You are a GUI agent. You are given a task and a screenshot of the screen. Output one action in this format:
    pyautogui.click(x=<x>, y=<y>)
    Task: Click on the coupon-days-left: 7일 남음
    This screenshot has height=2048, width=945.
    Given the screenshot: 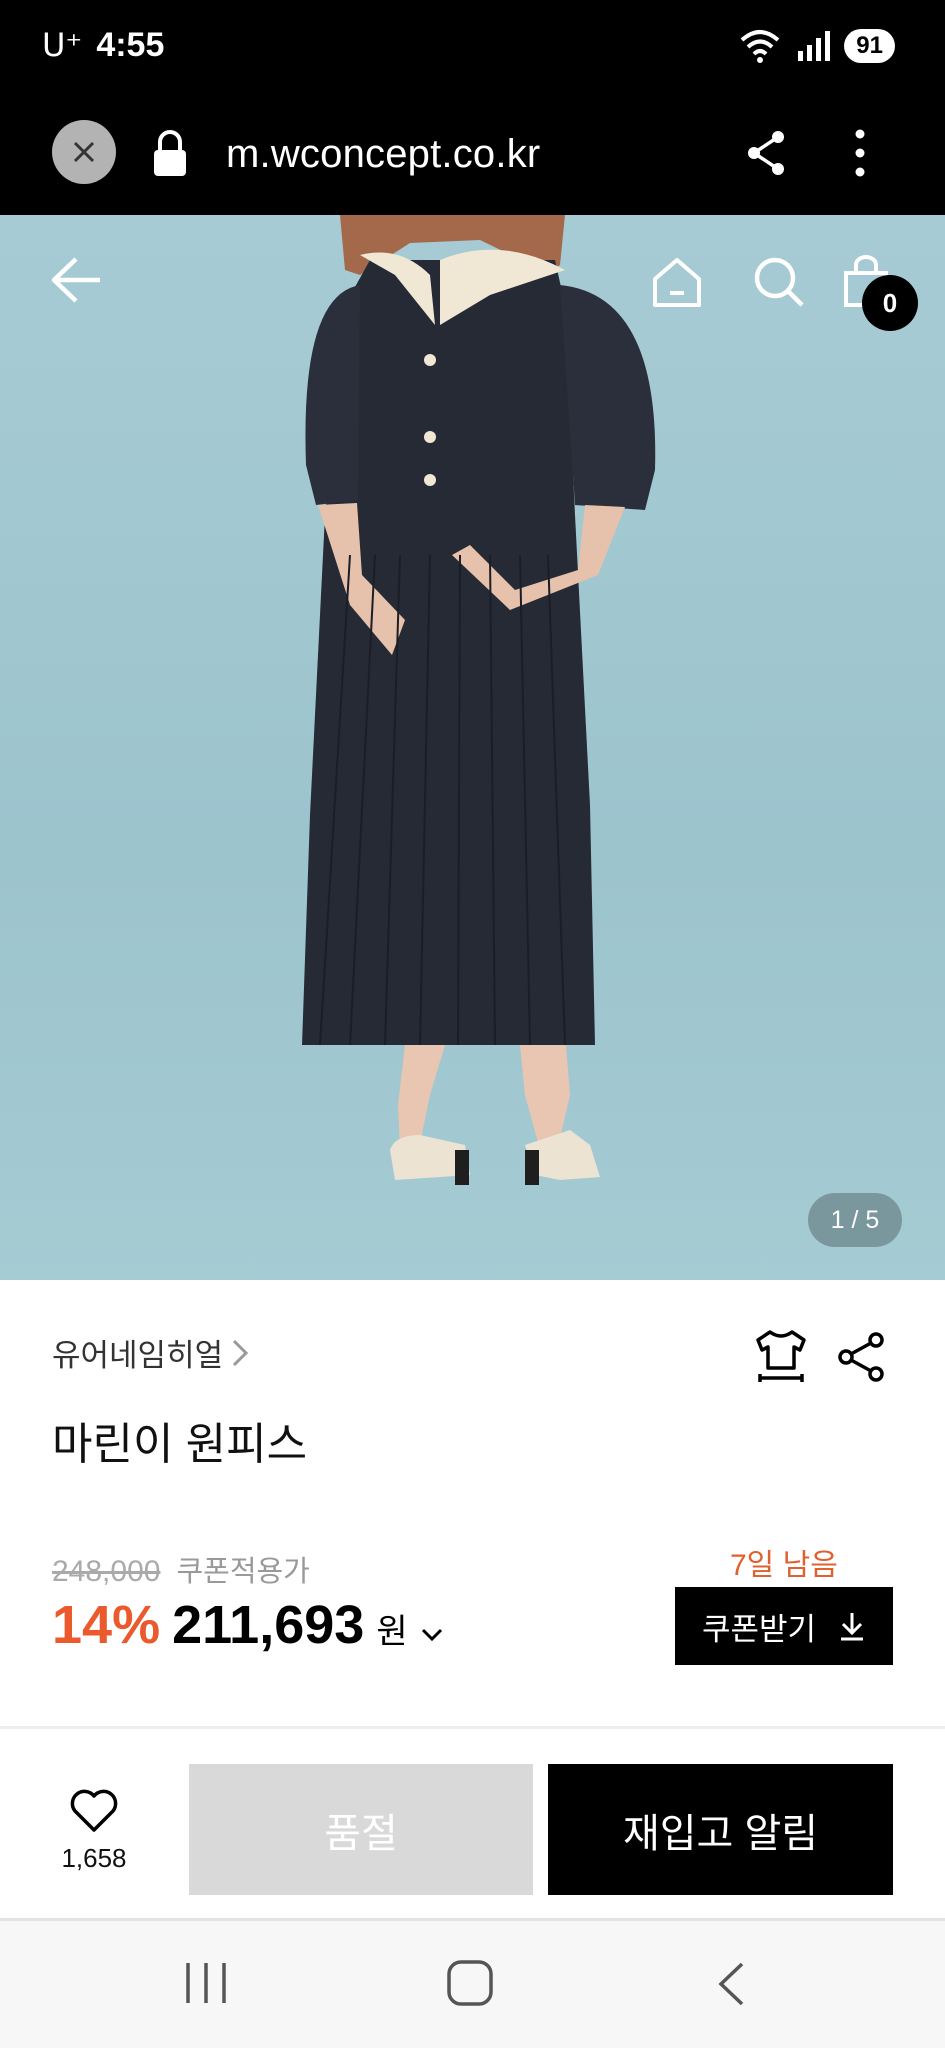 What is the action you would take?
    pyautogui.click(x=784, y=1565)
    